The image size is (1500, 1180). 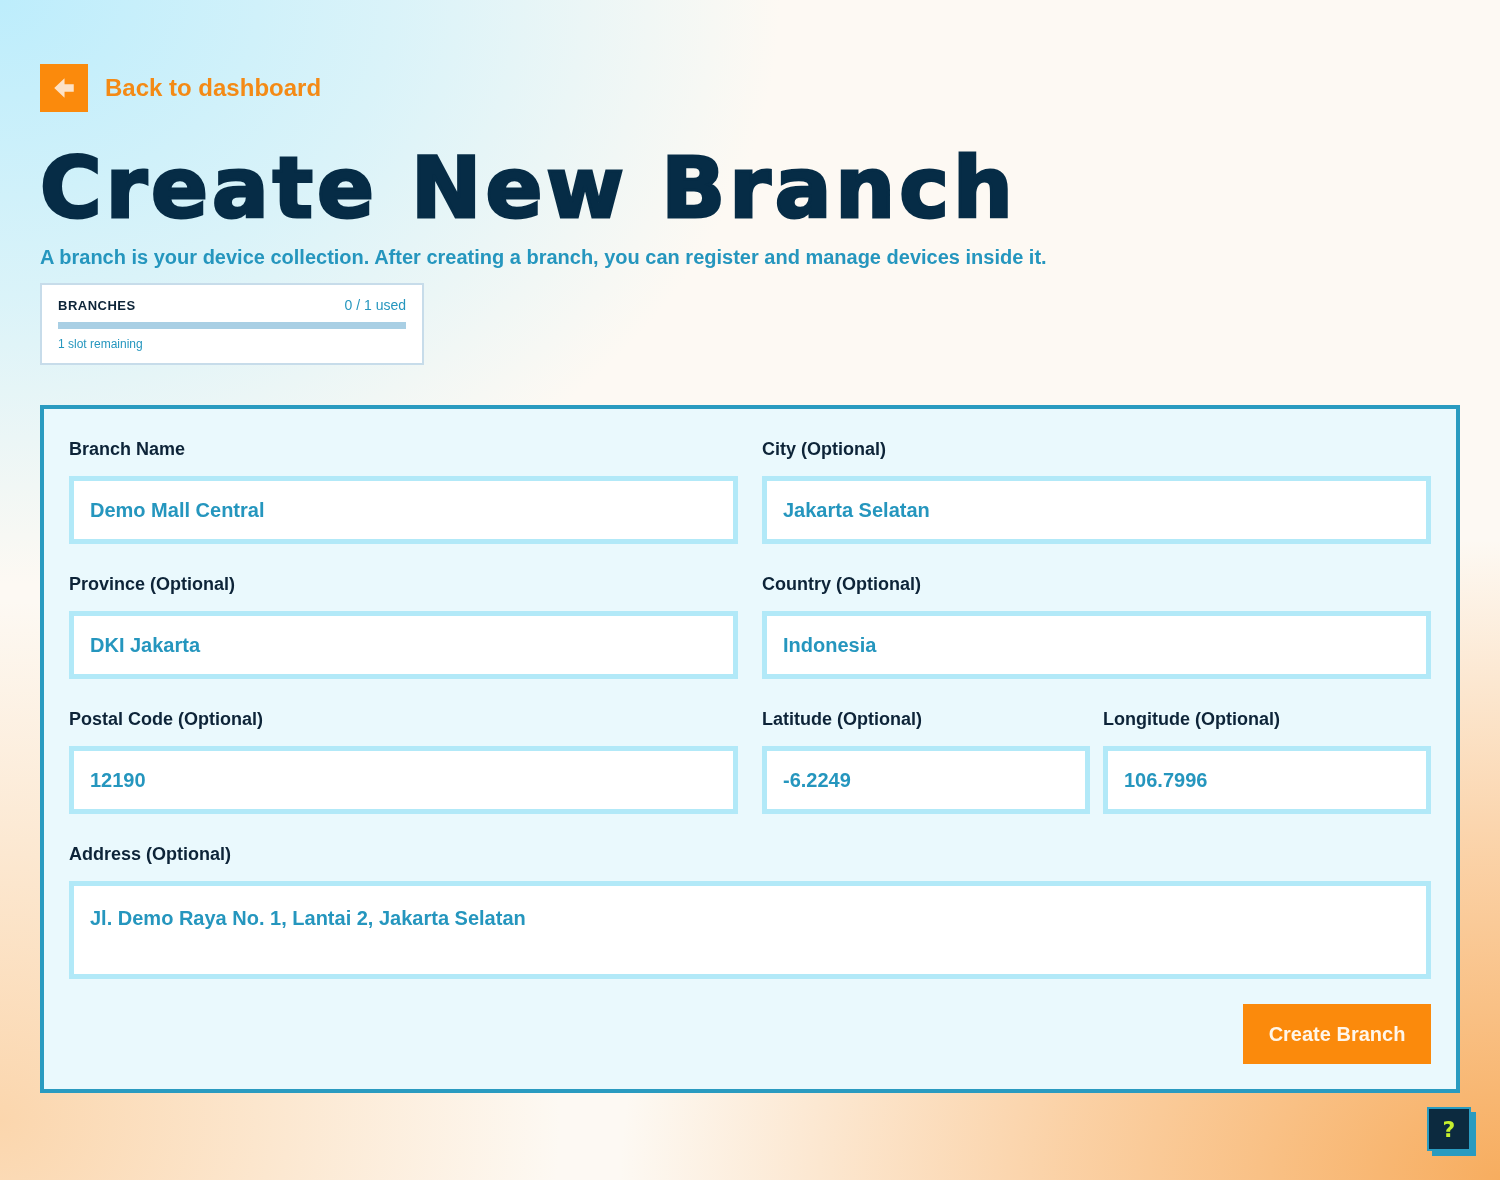 What do you see at coordinates (926, 780) in the screenshot?
I see `input-field: -6.2249` at bounding box center [926, 780].